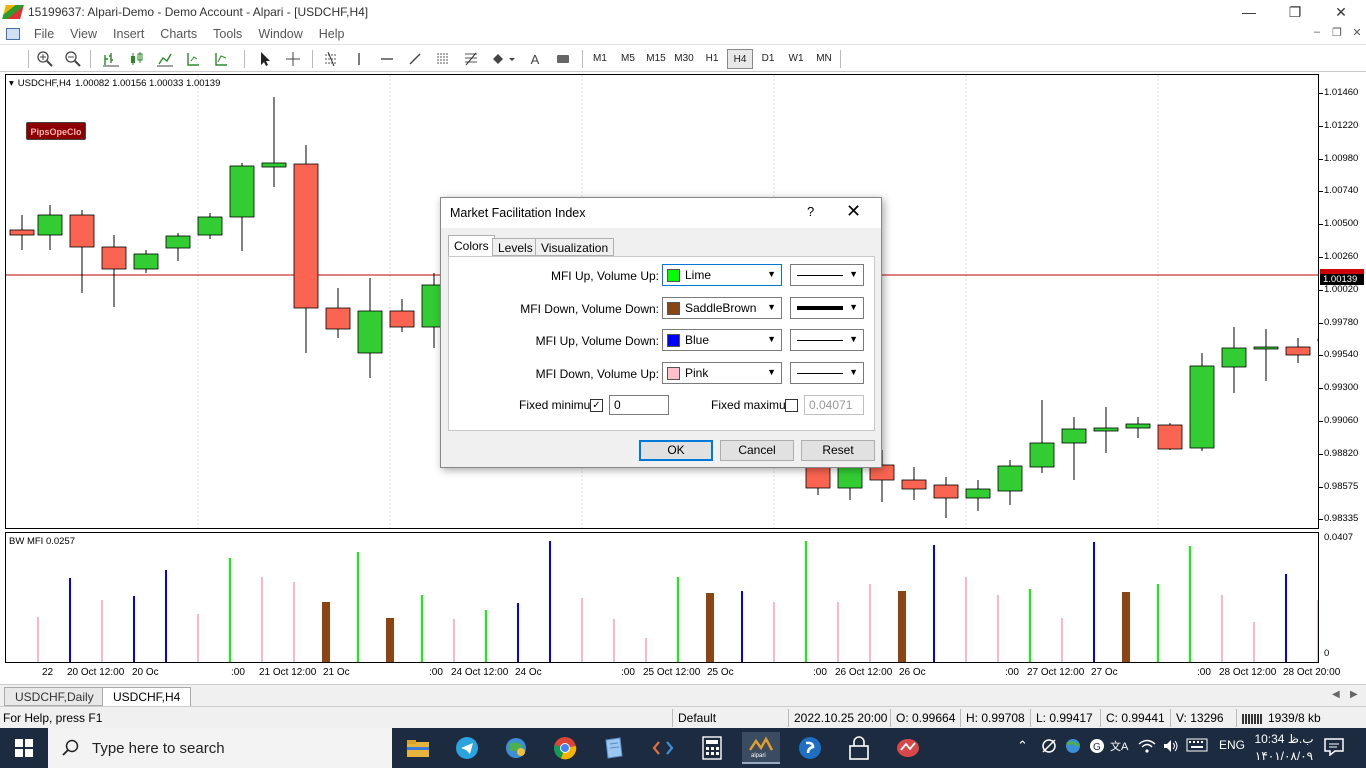 The height and width of the screenshot is (768, 1366). Describe the element at coordinates (859, 748) in the screenshot. I see `vpn-lock-icon` at that location.